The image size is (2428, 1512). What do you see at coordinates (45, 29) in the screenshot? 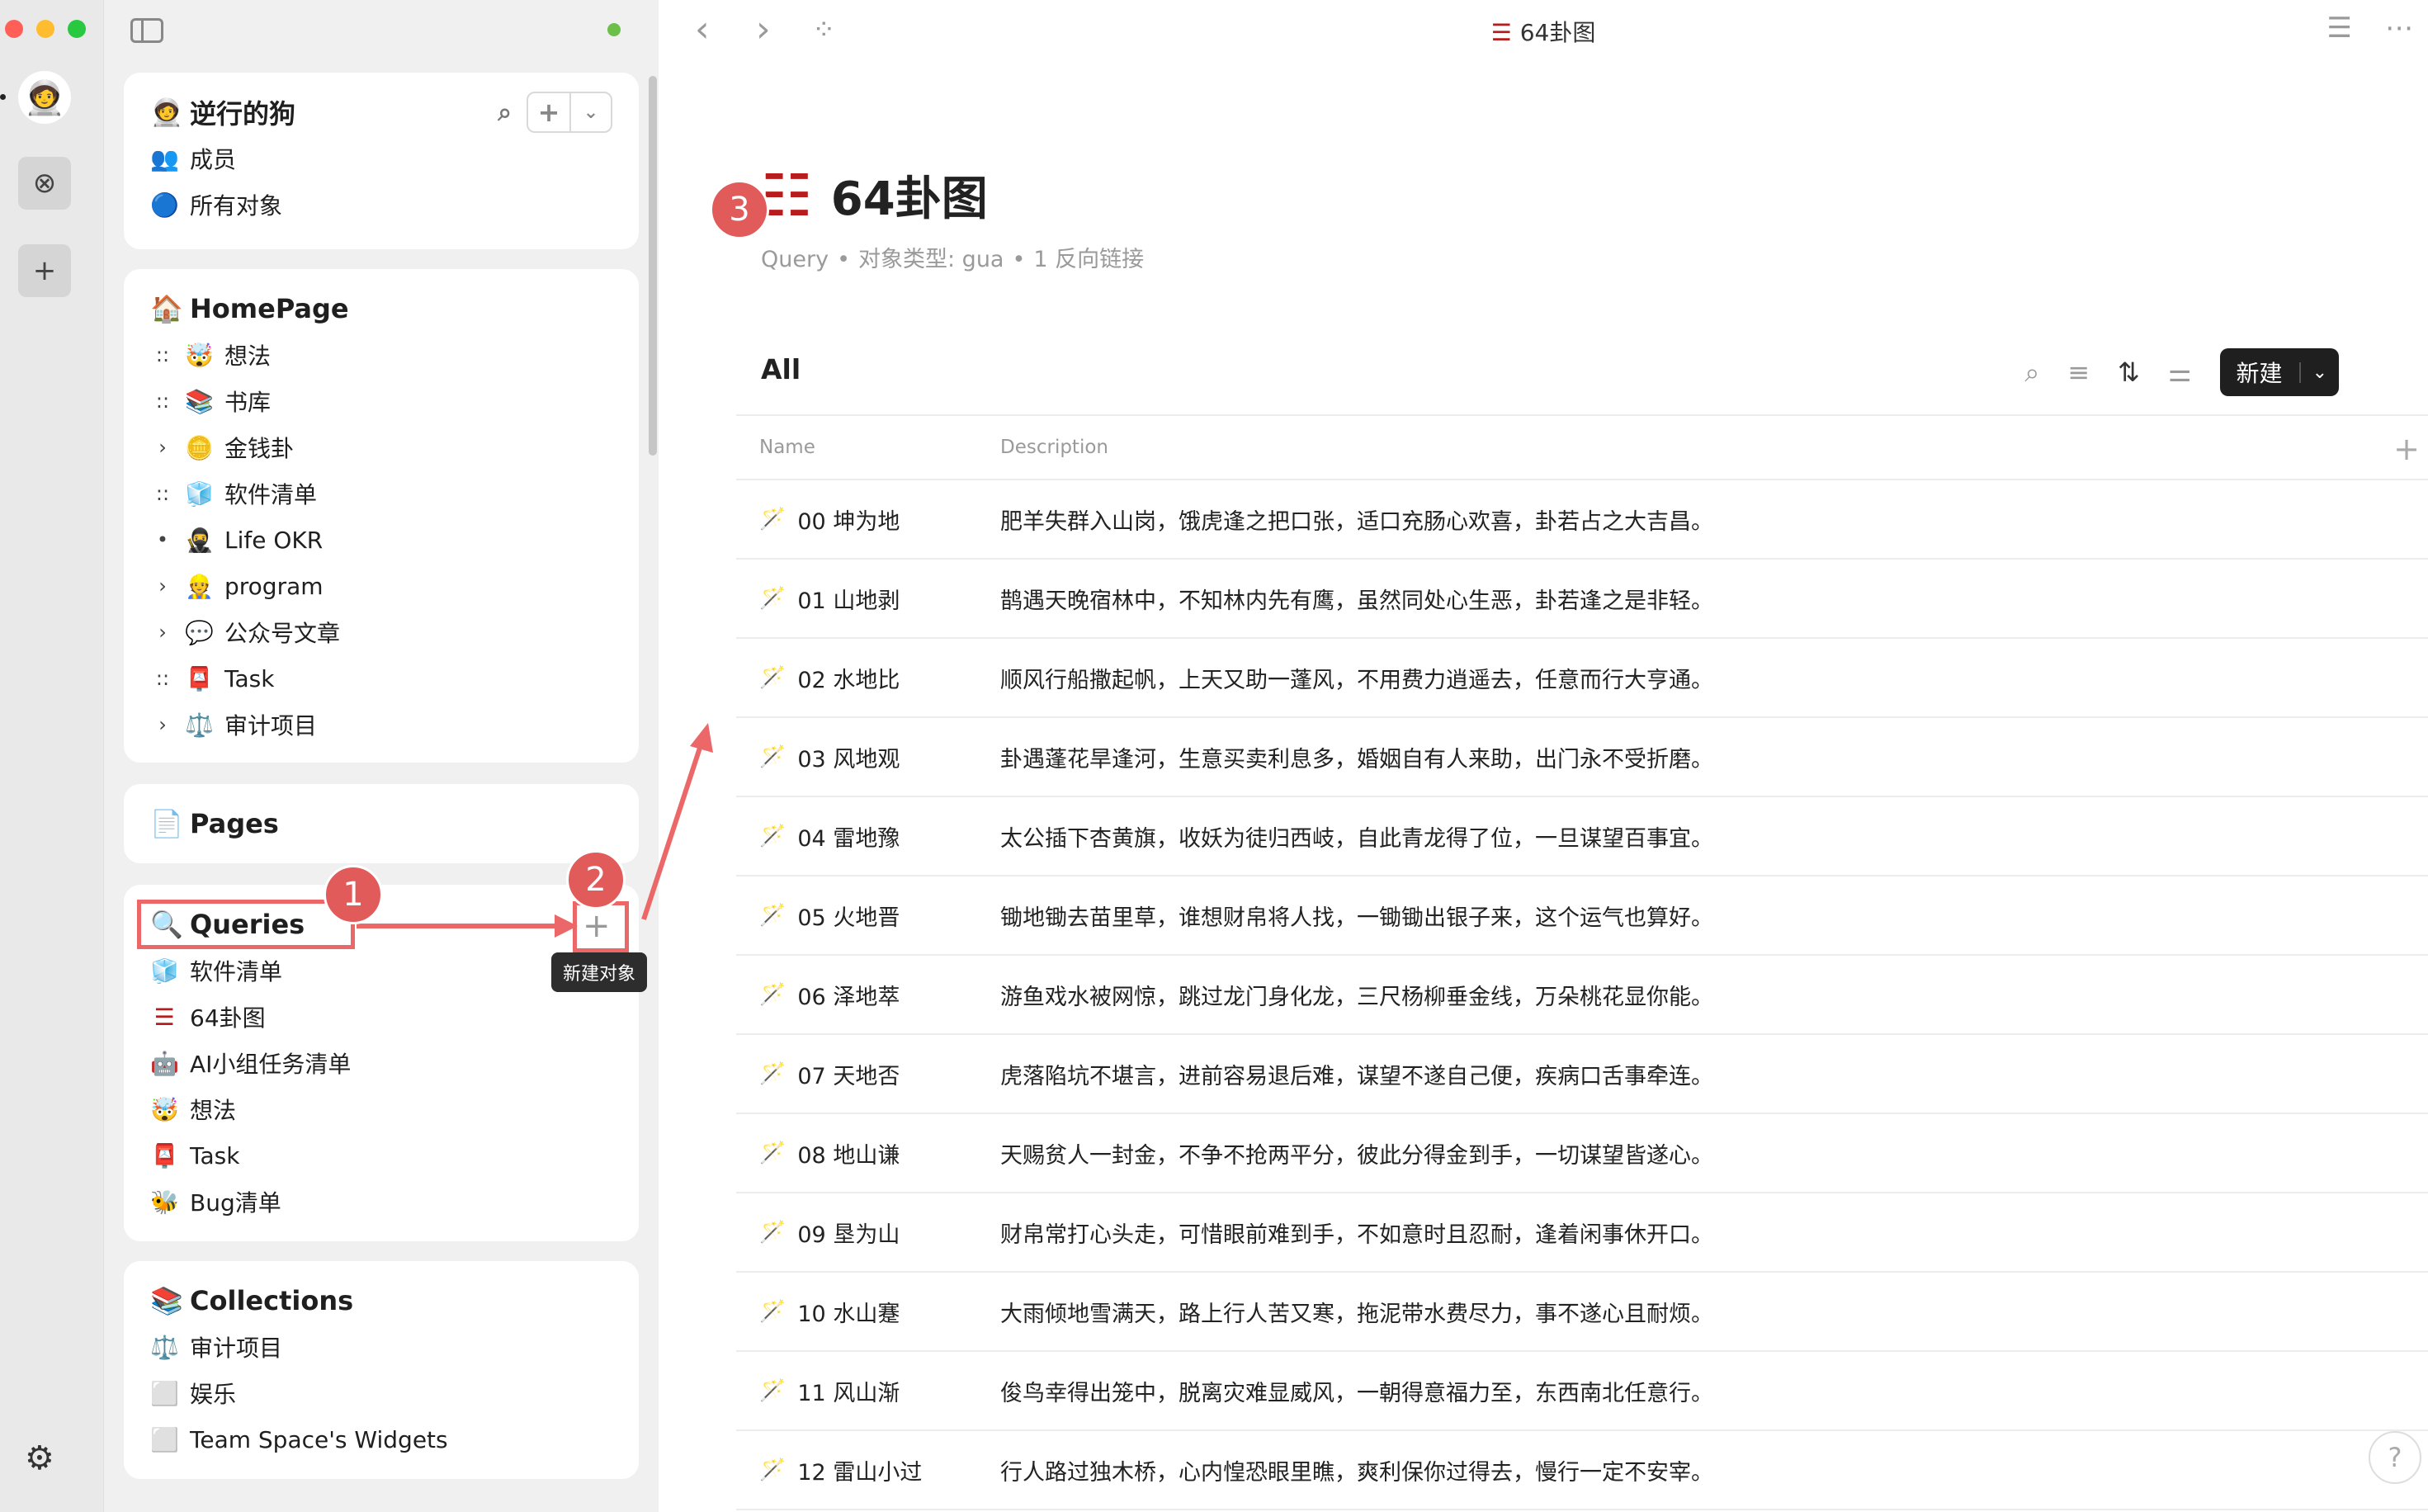
I see `minimize-window-button` at bounding box center [45, 29].